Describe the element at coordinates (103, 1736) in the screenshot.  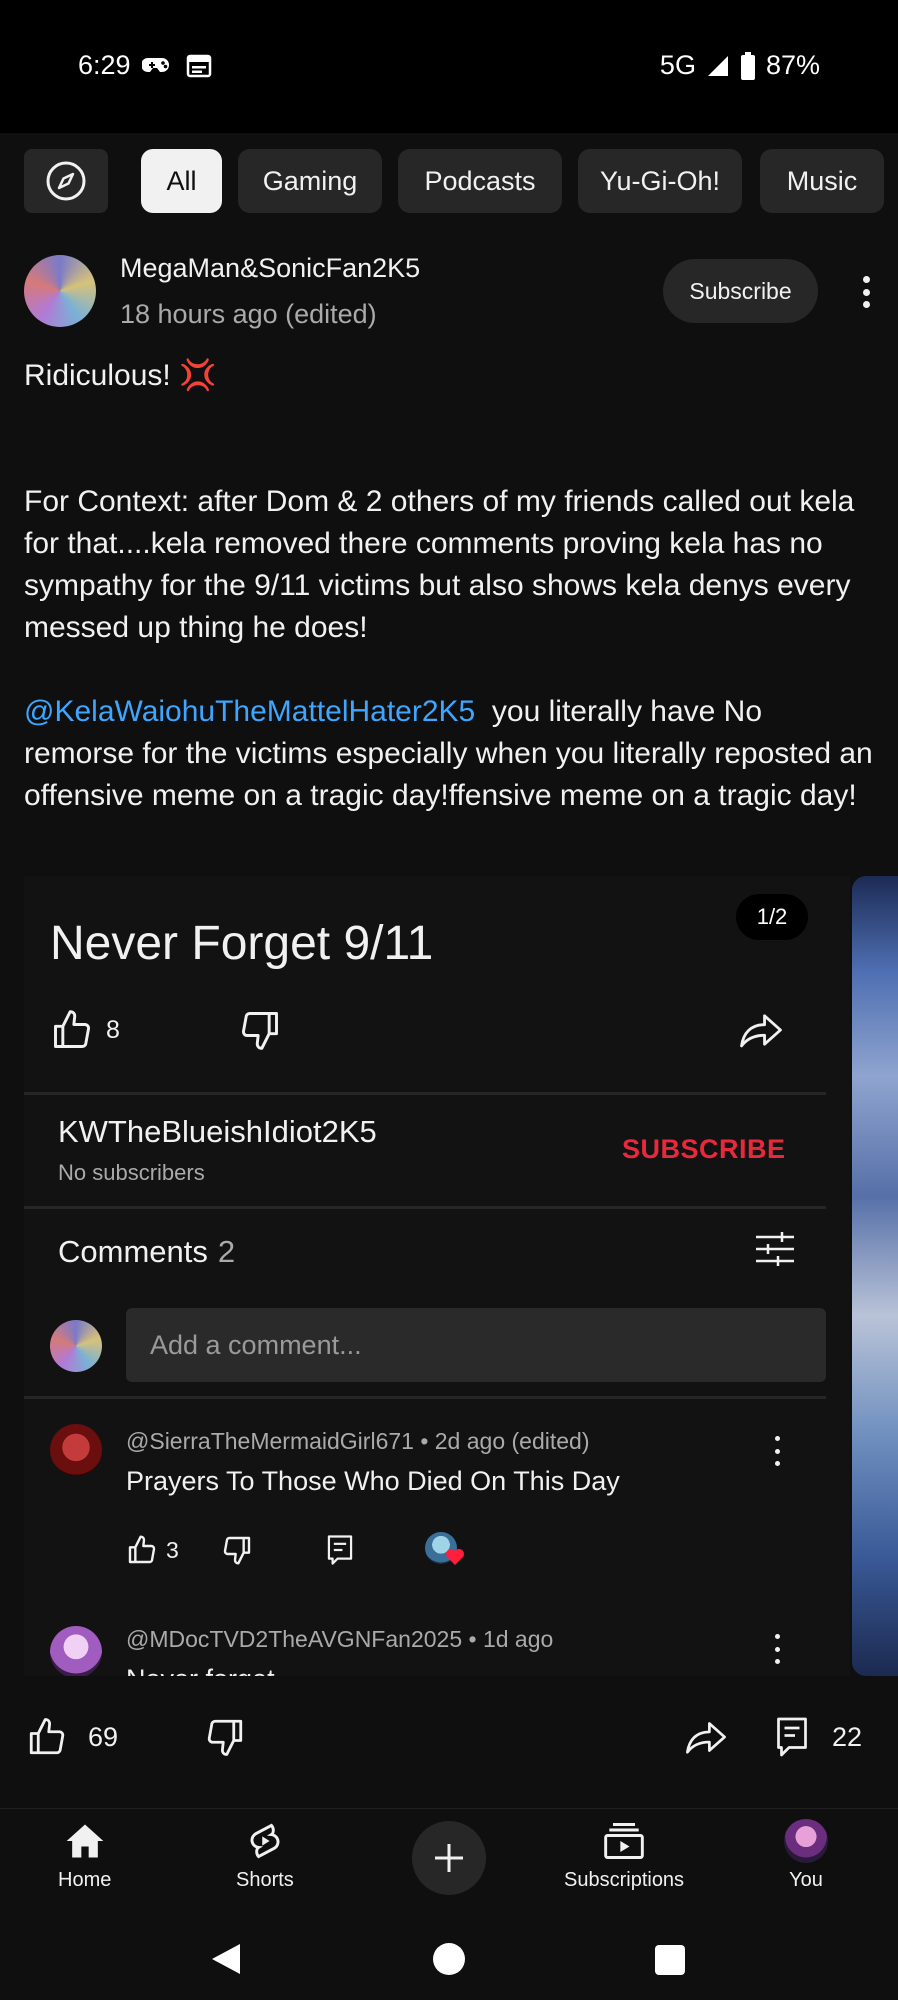
I see `like-count: 69` at that location.